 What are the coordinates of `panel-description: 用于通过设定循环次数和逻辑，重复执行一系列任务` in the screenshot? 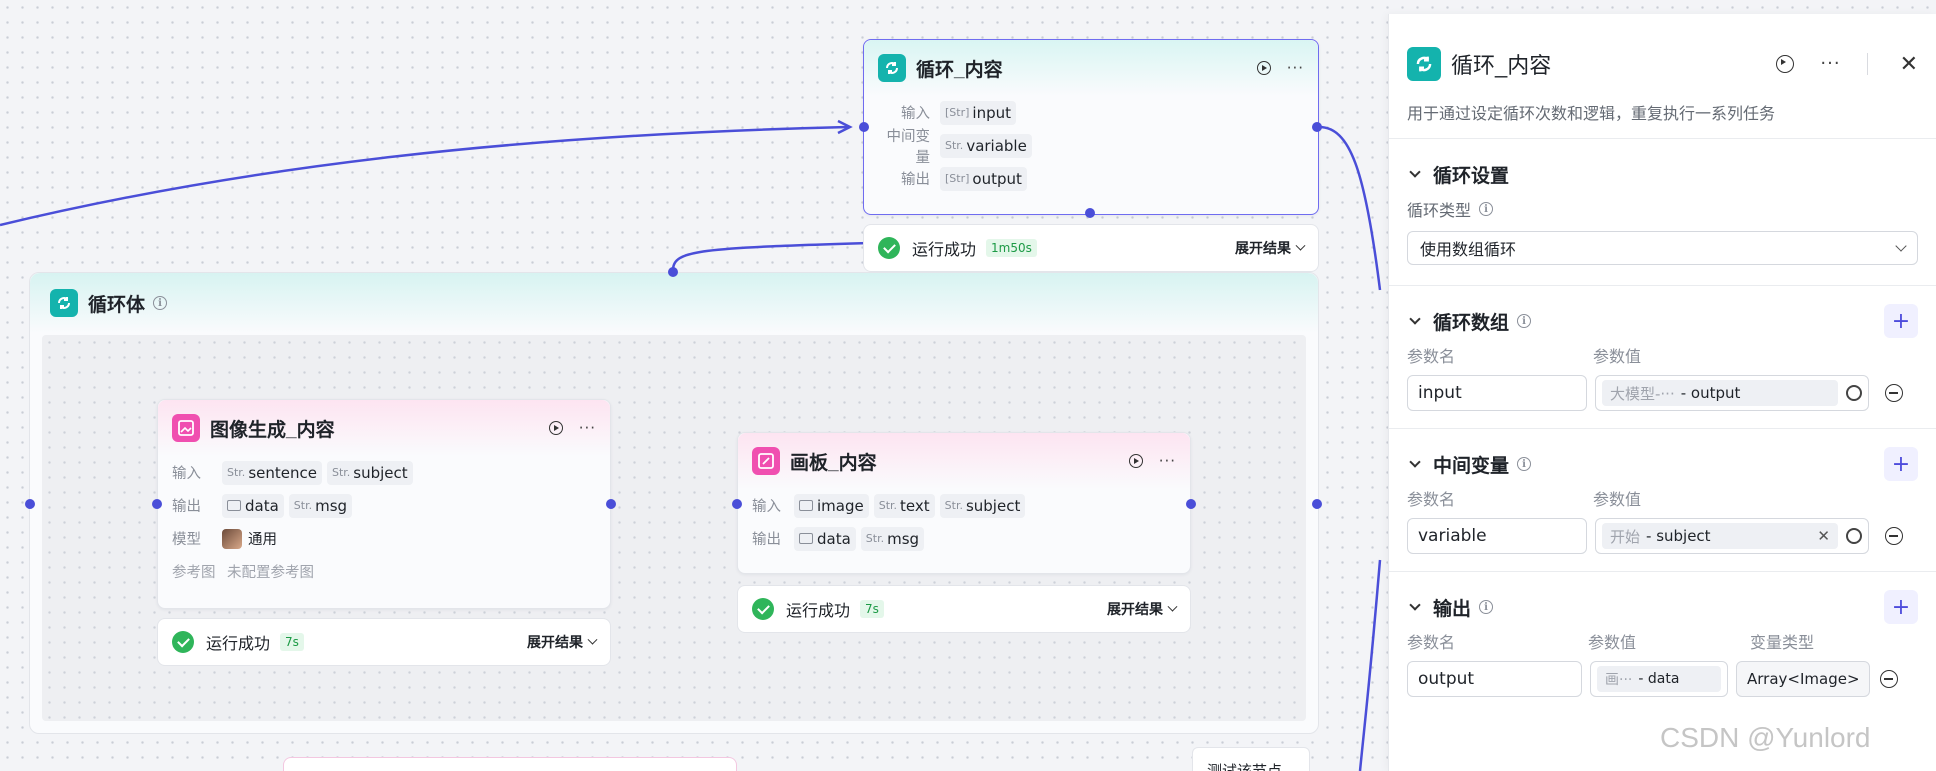 It's located at (1591, 113).